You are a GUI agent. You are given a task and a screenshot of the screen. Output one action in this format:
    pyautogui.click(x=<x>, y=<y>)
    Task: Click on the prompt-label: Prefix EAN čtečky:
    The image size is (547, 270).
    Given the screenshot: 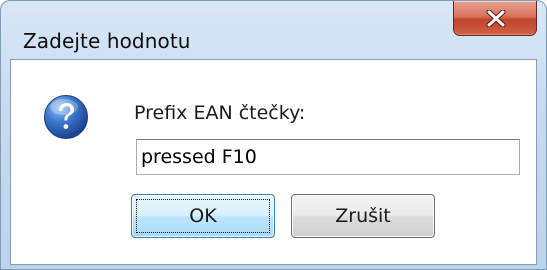 What is the action you would take?
    pyautogui.click(x=220, y=113)
    